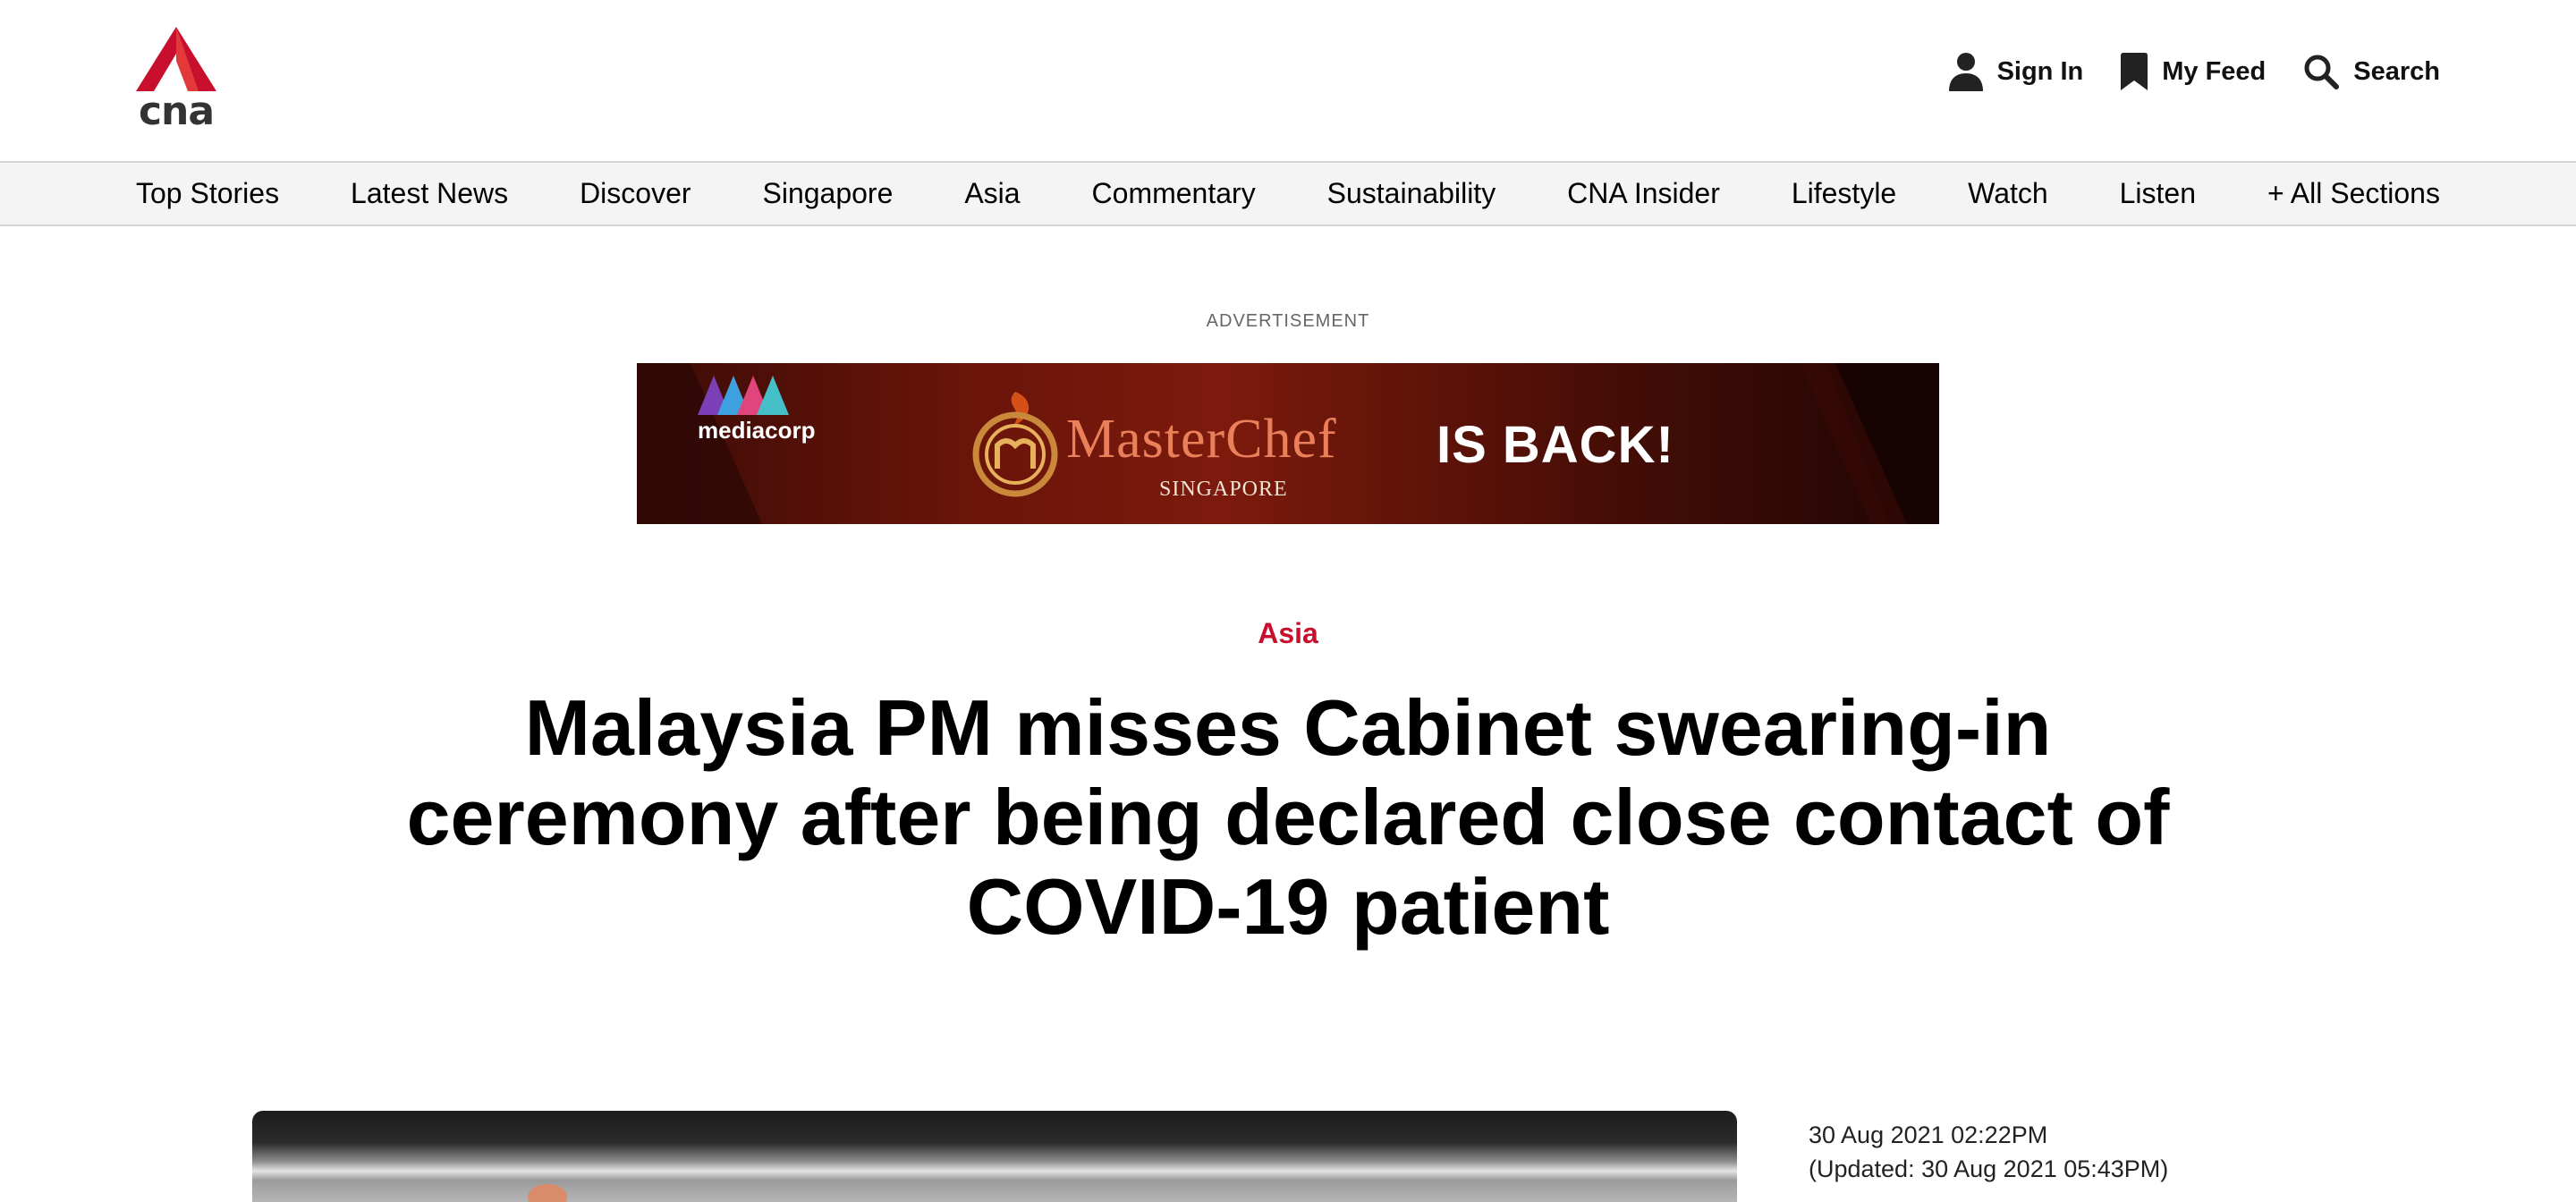  I want to click on cna-logo-icon, so click(176, 59).